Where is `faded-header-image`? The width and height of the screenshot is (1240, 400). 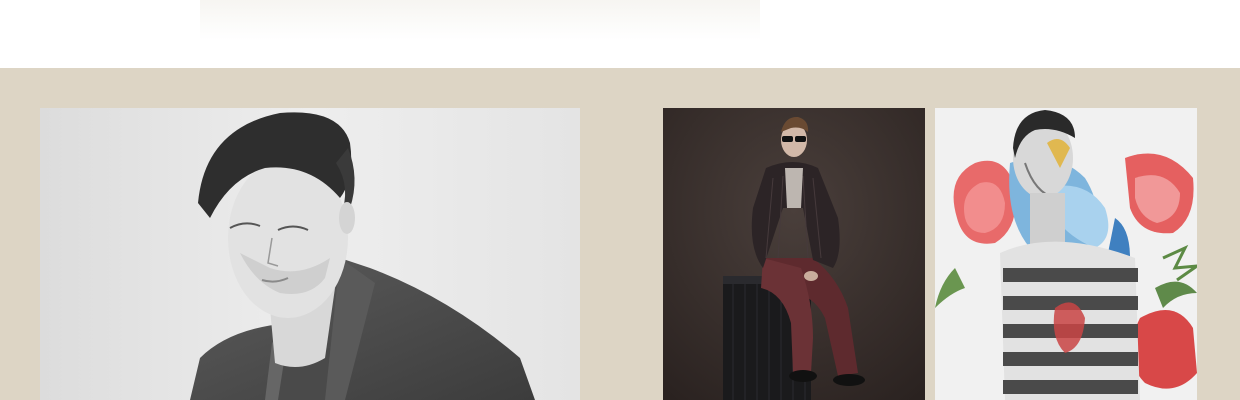
faded-header-image is located at coordinates (480, 20).